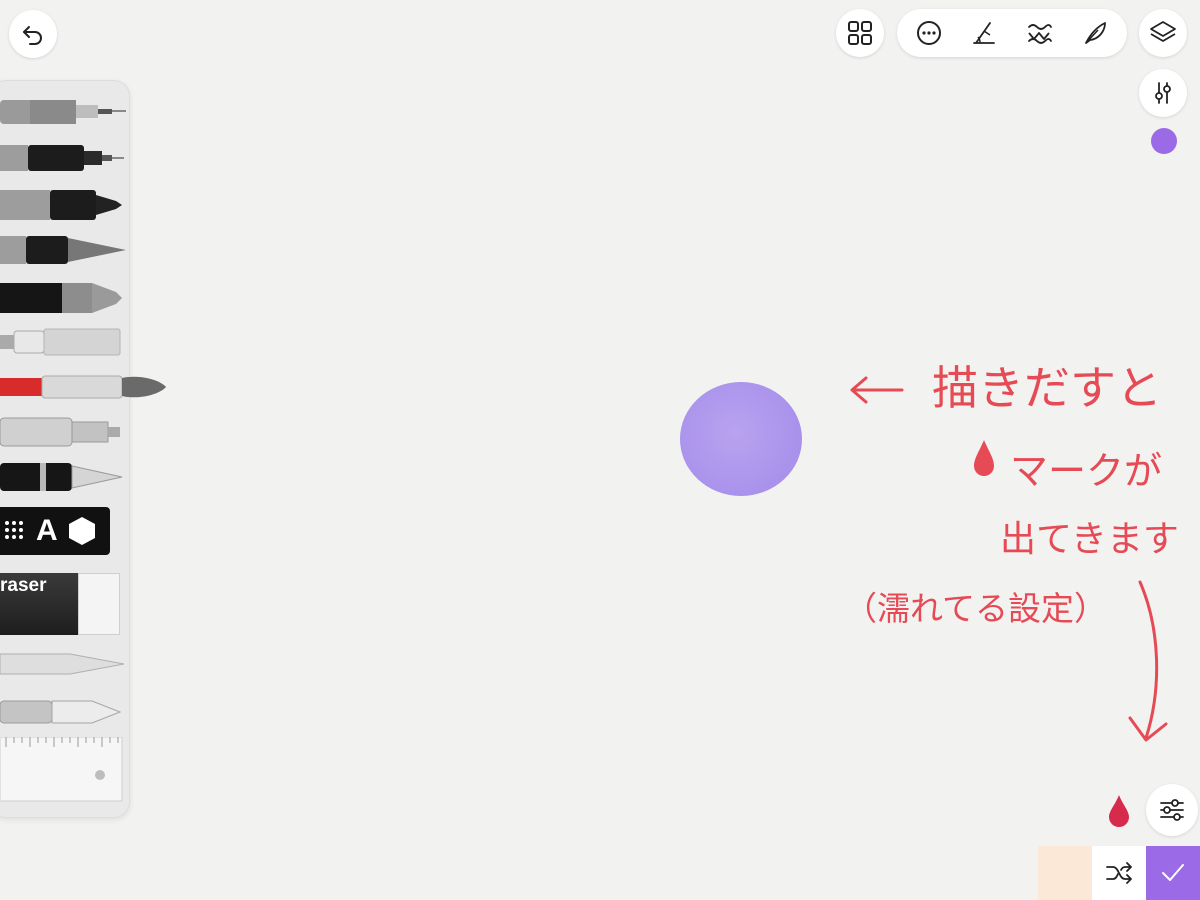 The image size is (1200, 900). I want to click on brush-adjust-button, so click(1172, 810).